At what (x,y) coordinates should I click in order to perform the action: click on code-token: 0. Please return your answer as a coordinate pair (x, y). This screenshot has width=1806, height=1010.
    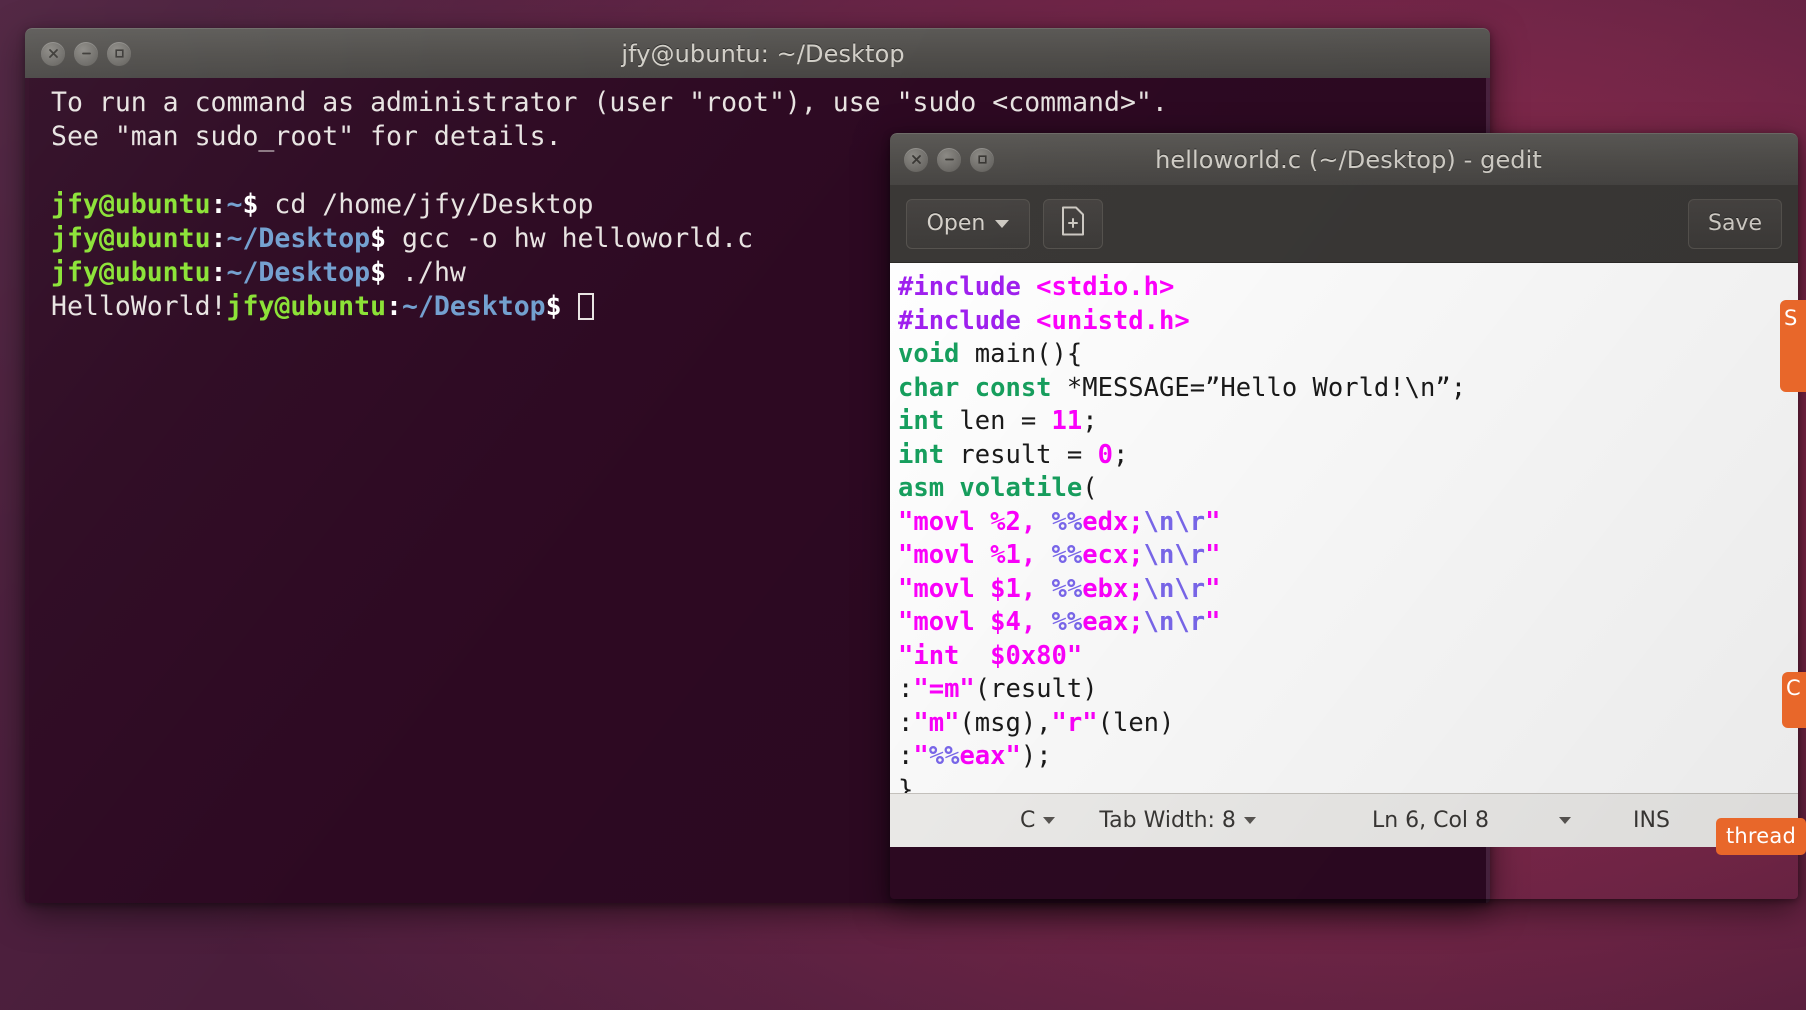
    Looking at the image, I should click on (1105, 454).